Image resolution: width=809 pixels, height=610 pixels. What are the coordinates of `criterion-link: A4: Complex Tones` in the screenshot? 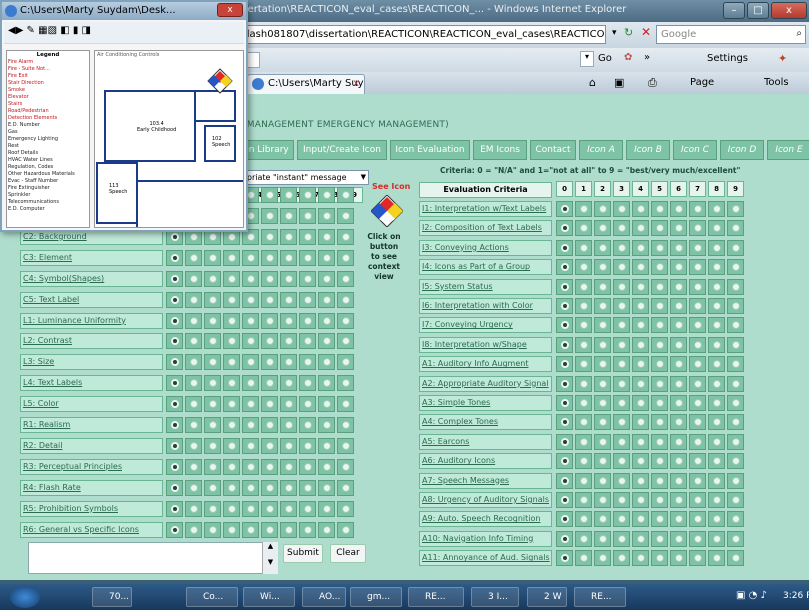 It's located at (485, 422).